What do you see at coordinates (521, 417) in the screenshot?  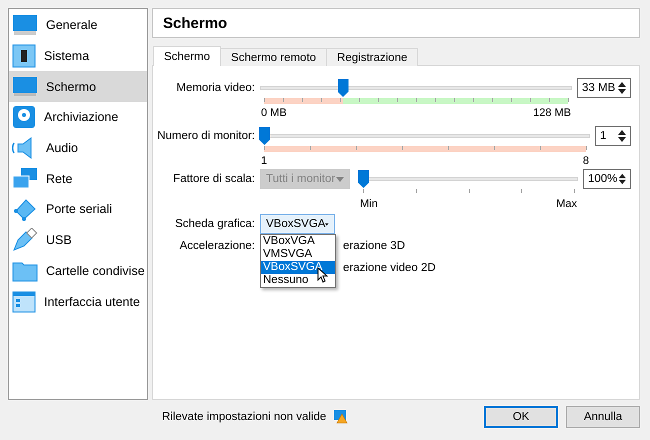 I see `dialog-button: OK` at bounding box center [521, 417].